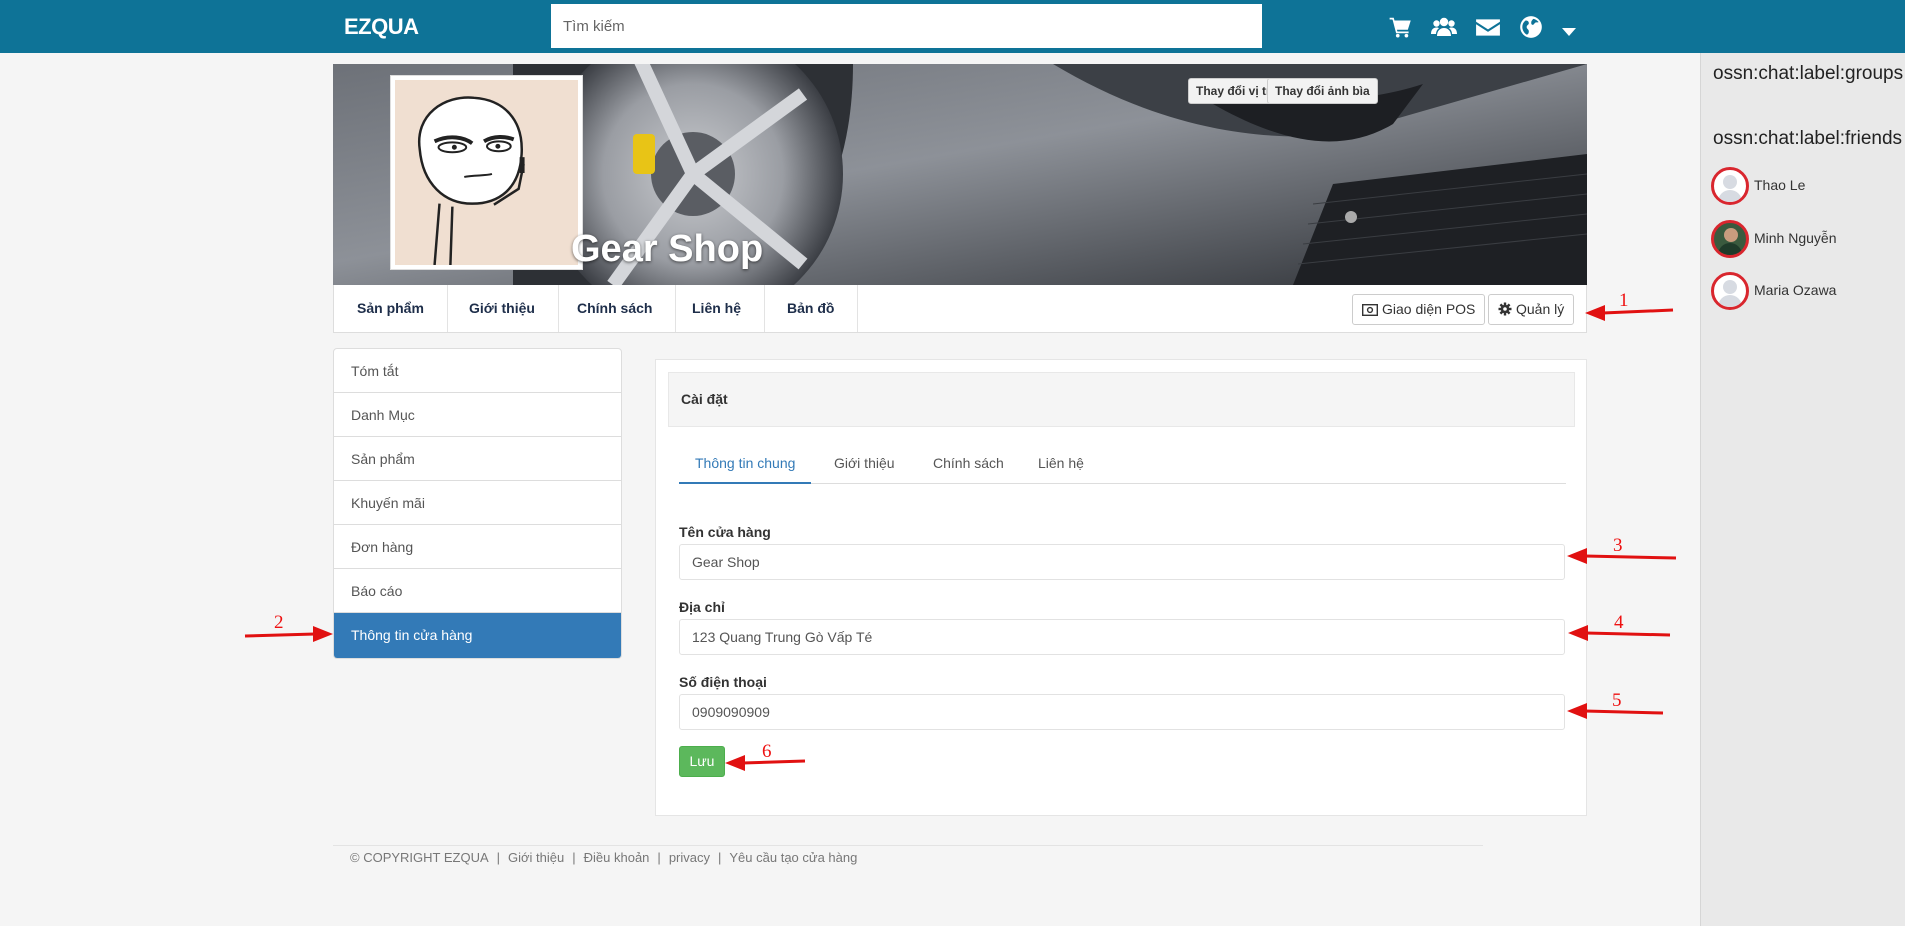 The image size is (1905, 926). Describe the element at coordinates (702, 761) in the screenshot. I see `save-button: Lưu` at that location.